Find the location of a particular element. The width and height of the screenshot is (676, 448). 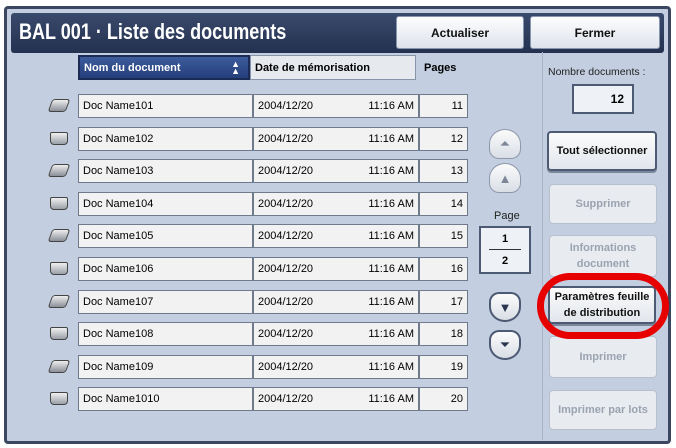

arrow-down-icon: ▼ is located at coordinates (505, 307).